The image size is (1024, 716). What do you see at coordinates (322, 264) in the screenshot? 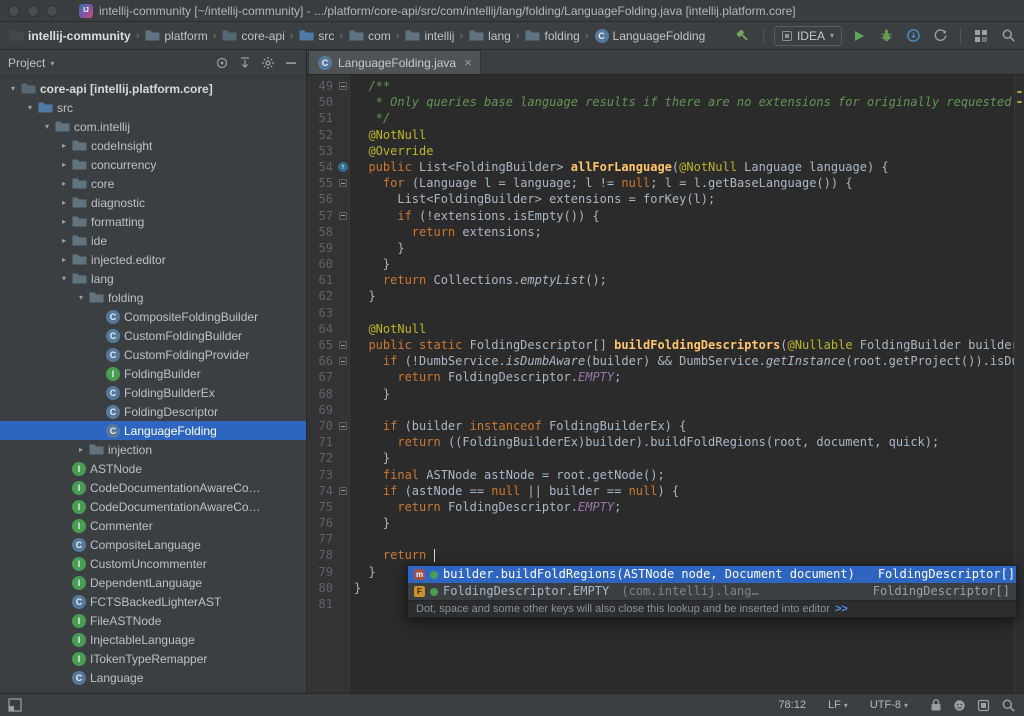
I see `line-number: 60` at bounding box center [322, 264].